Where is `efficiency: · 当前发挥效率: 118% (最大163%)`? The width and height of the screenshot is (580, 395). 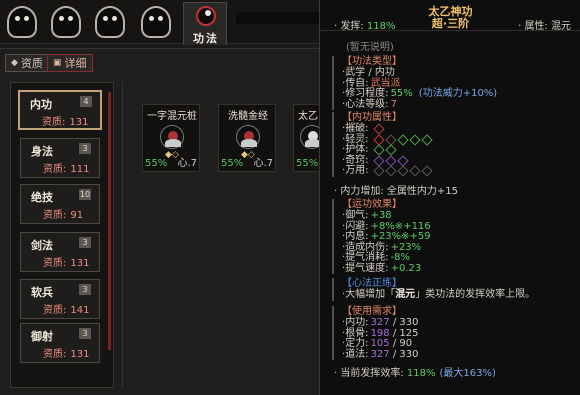 efficiency: · 当前发挥效率: 118% (最大163%) is located at coordinates (415, 373).